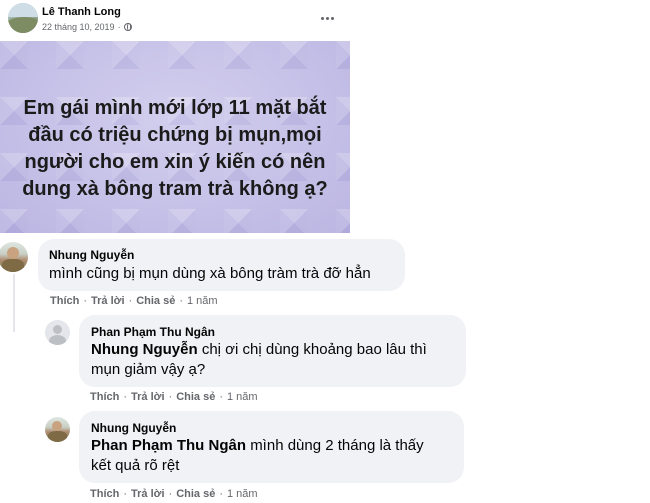 Image resolution: width=650 pixels, height=503 pixels. I want to click on comment-avatar, so click(14, 257).